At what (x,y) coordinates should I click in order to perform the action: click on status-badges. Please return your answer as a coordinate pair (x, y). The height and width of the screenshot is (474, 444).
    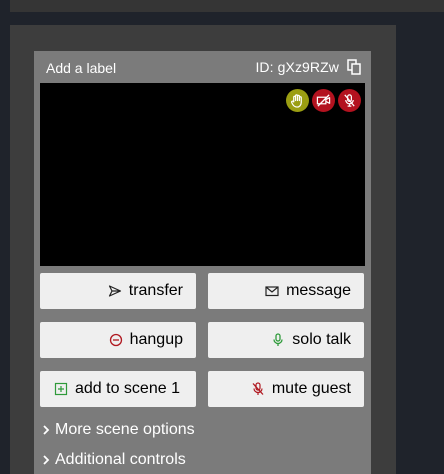
    Looking at the image, I should click on (323, 100).